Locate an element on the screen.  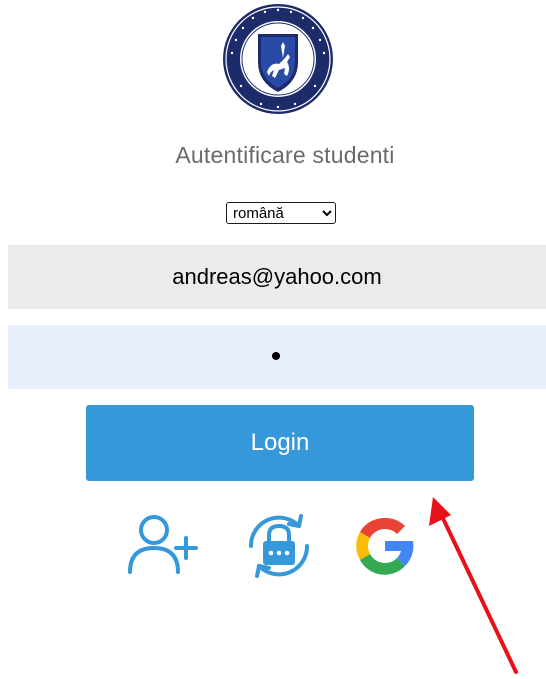
google-signin-button is located at coordinates (385, 546).